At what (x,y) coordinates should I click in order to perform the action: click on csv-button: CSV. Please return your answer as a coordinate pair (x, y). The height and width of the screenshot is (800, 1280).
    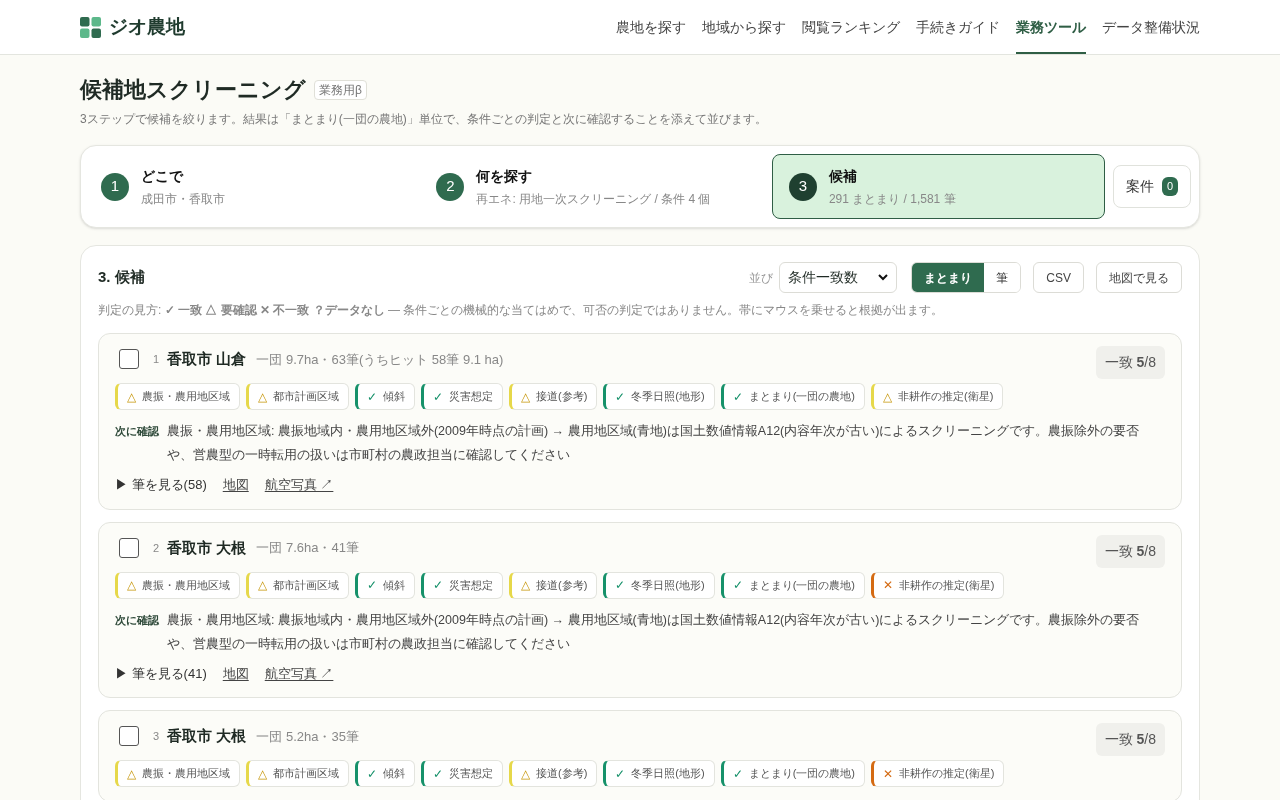
    Looking at the image, I should click on (1058, 277).